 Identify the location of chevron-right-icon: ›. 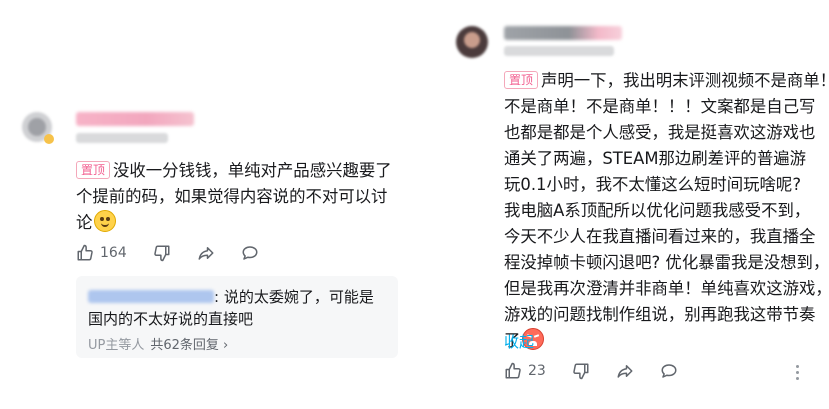
(226, 345).